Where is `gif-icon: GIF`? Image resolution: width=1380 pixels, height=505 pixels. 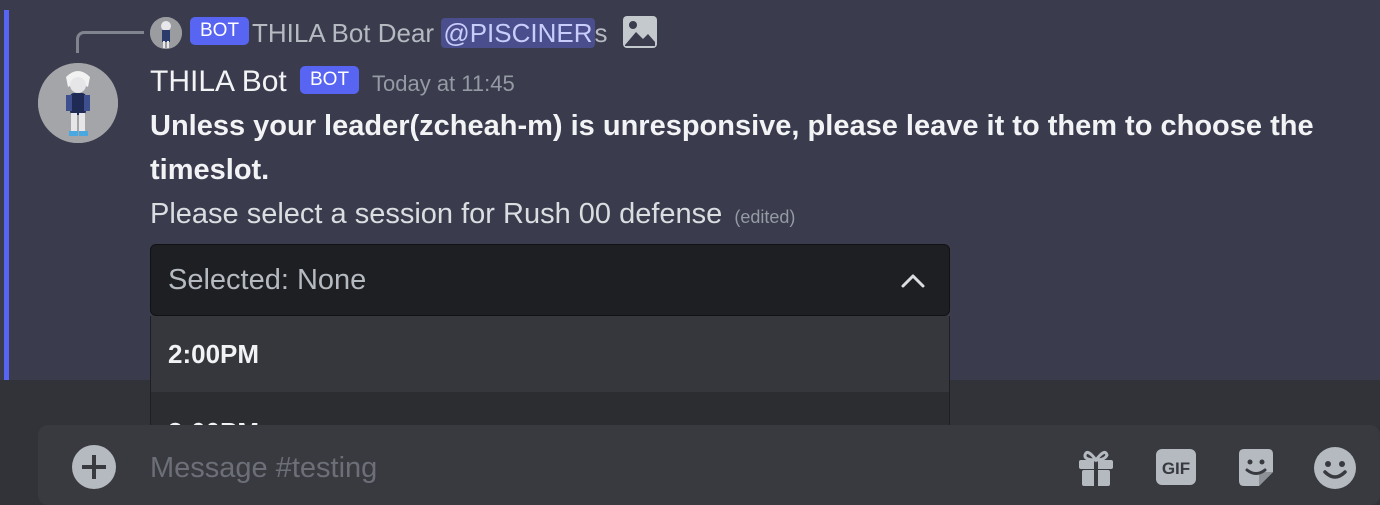
gif-icon: GIF is located at coordinates (1176, 467).